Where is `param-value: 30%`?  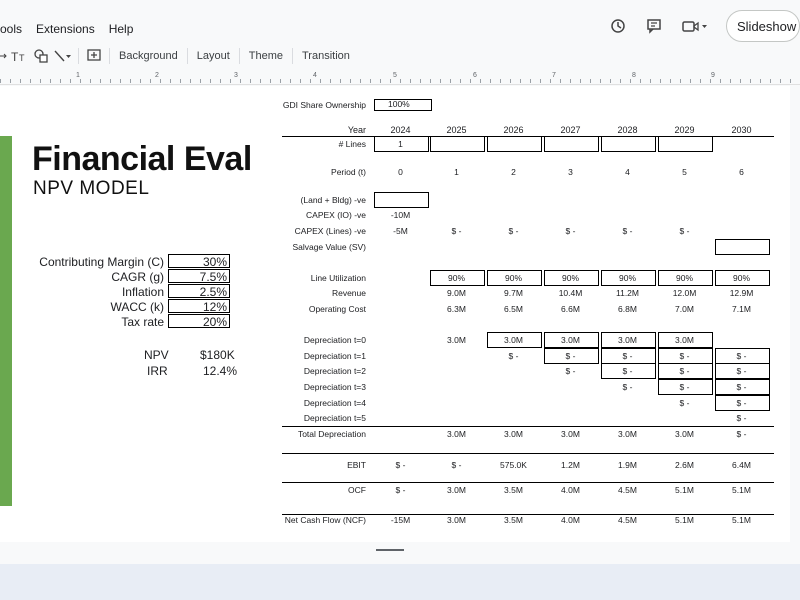 param-value: 30% is located at coordinates (199, 261).